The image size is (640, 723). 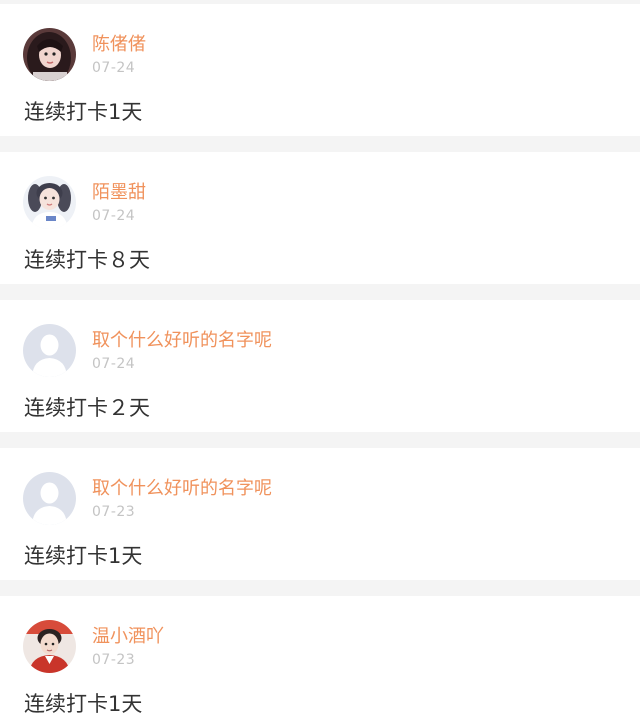 What do you see at coordinates (87, 408) in the screenshot?
I see `post-content: 连续打卡２天` at bounding box center [87, 408].